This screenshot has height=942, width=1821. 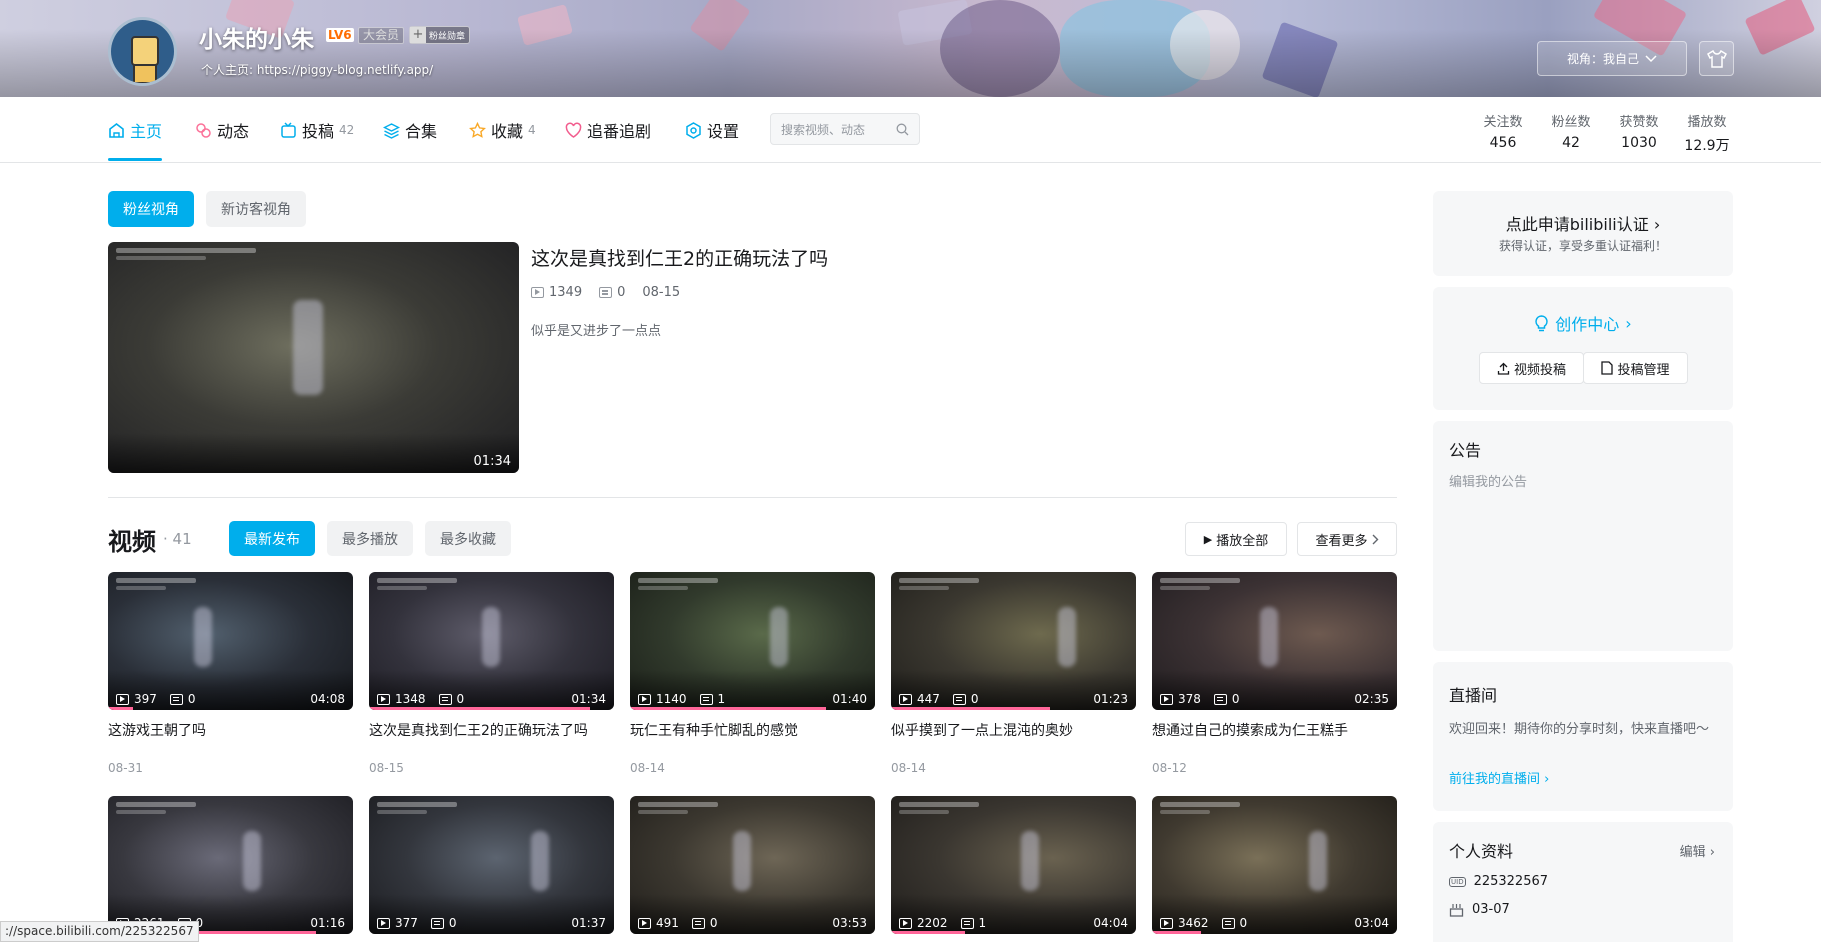 I want to click on search-input: 搜索视频、动态, so click(x=845, y=129).